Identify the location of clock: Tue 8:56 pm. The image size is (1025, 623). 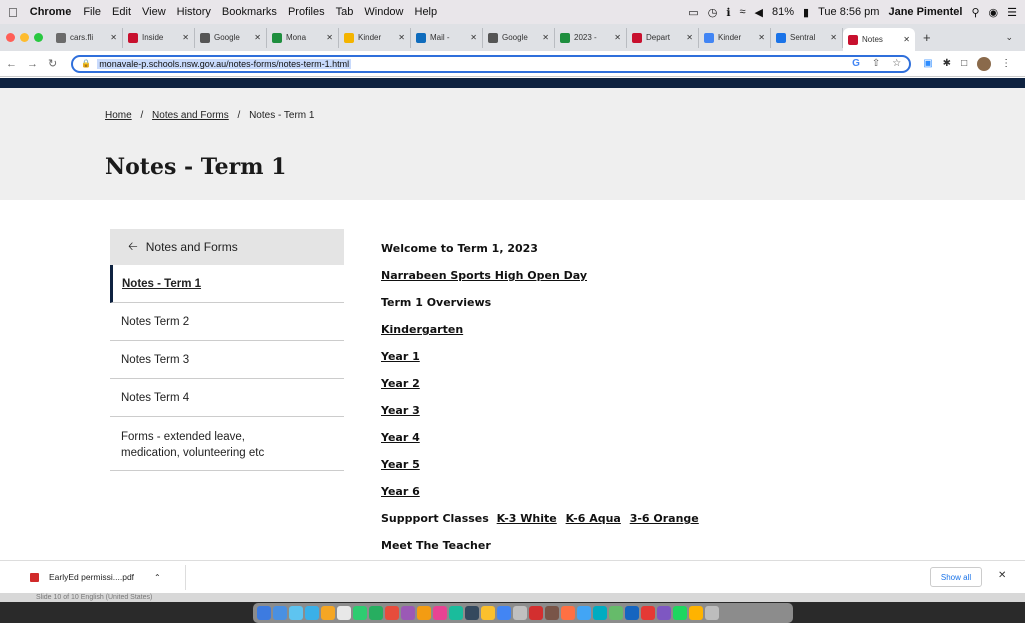
(848, 12).